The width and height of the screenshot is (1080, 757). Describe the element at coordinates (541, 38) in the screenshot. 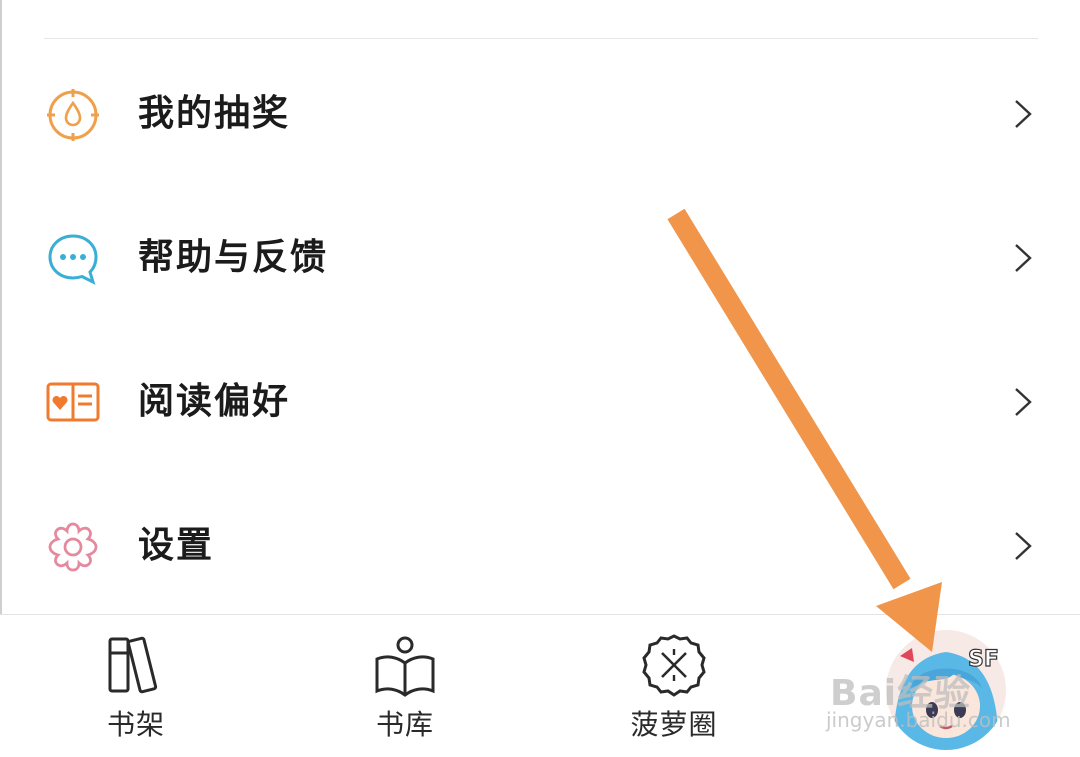

I see `top-divider` at that location.